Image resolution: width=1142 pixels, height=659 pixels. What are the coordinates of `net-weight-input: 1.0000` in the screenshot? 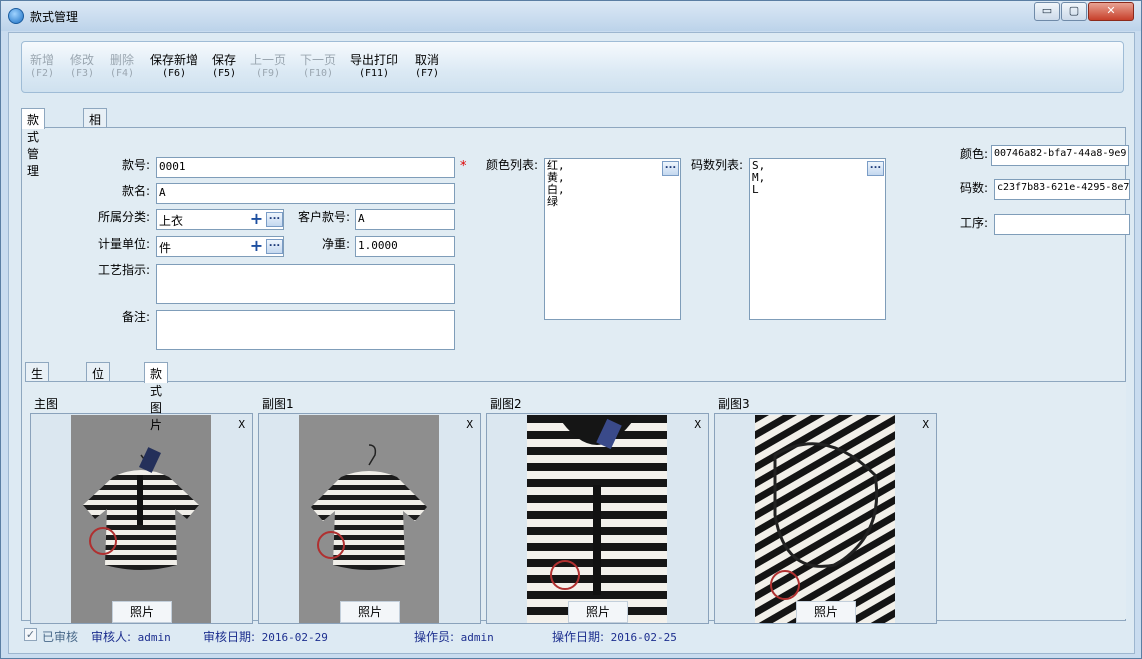 It's located at (405, 246).